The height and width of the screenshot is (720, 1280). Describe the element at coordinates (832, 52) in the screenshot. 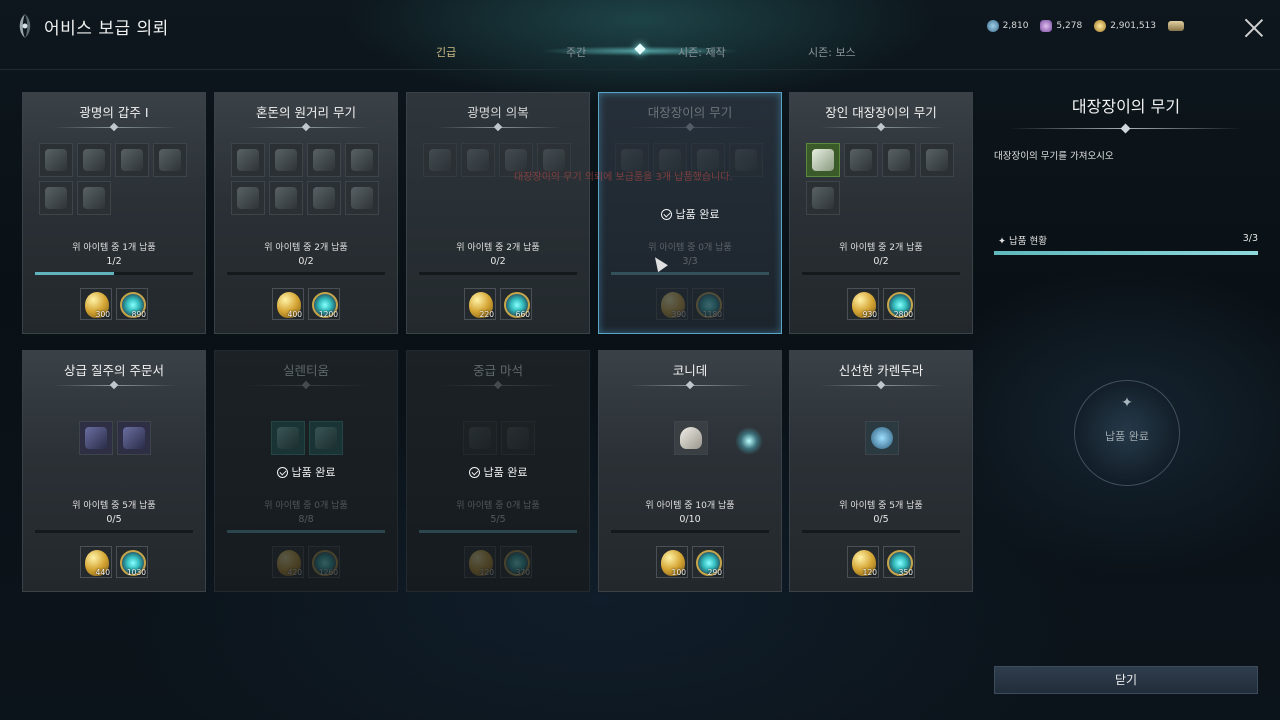

I see `tab-season-boss: 시즌: 보스` at that location.